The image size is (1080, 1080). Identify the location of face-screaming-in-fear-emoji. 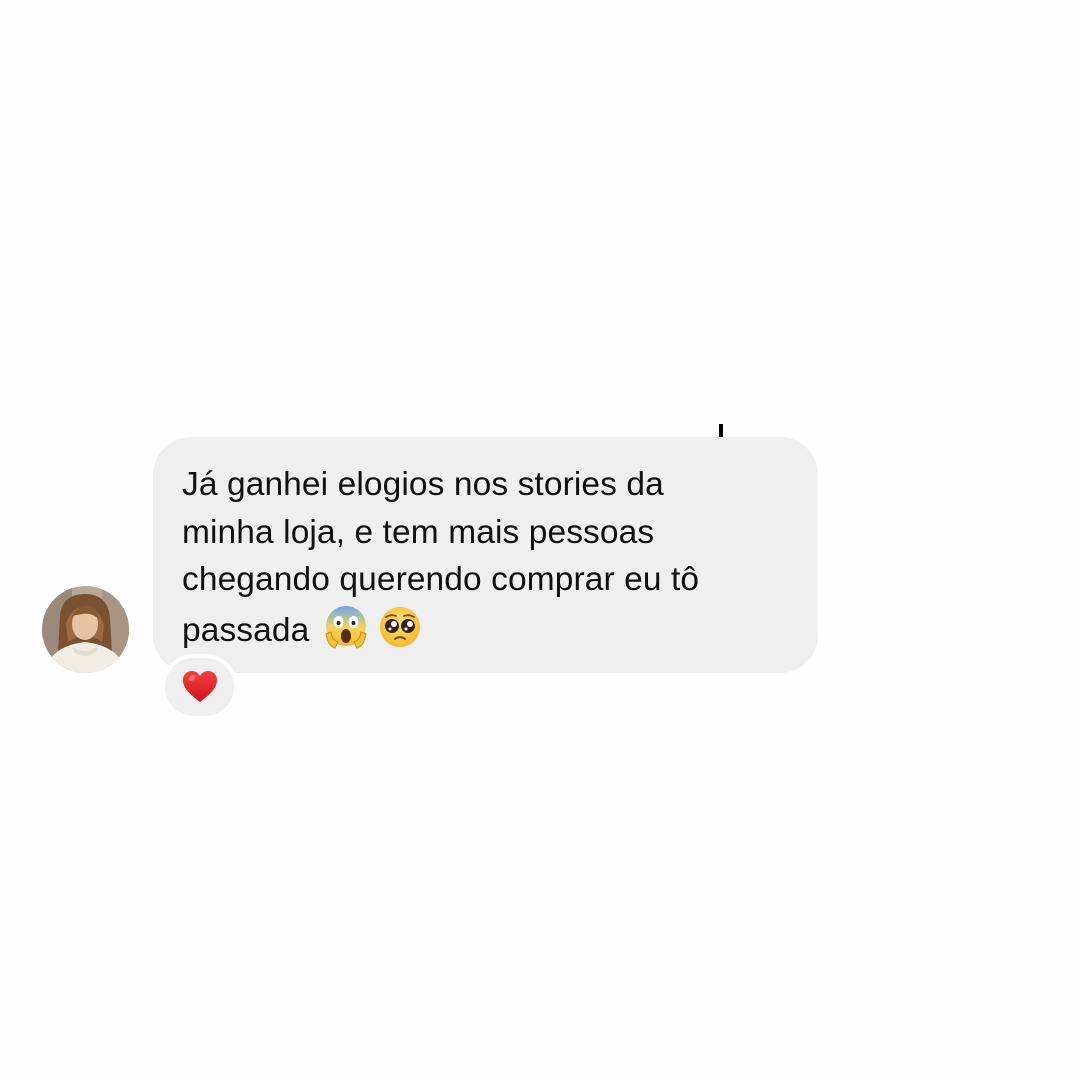
(346, 627).